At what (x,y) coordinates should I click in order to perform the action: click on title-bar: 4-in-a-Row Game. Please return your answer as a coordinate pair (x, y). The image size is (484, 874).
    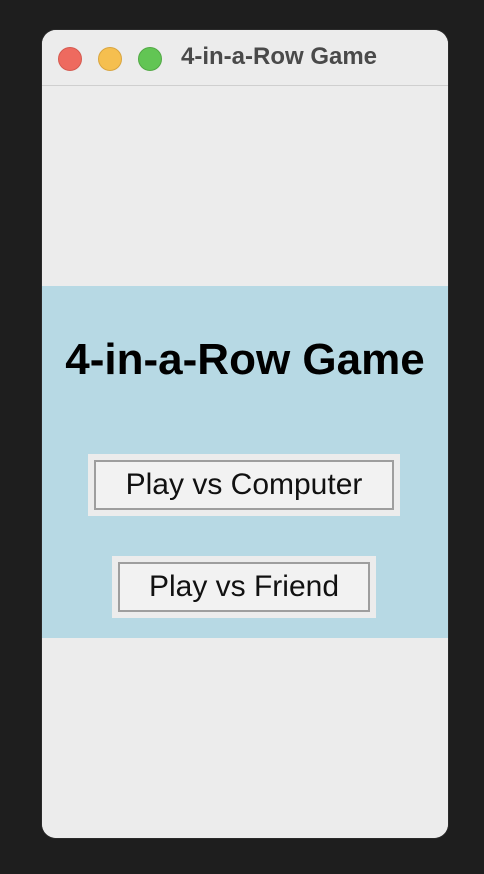
    Looking at the image, I should click on (245, 58).